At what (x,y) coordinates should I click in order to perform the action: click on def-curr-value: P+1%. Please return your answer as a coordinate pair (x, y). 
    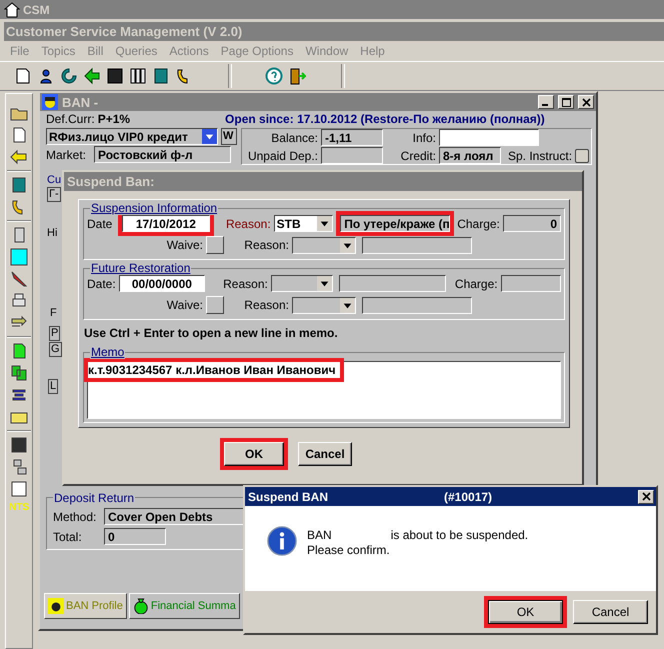
    Looking at the image, I should click on (114, 119).